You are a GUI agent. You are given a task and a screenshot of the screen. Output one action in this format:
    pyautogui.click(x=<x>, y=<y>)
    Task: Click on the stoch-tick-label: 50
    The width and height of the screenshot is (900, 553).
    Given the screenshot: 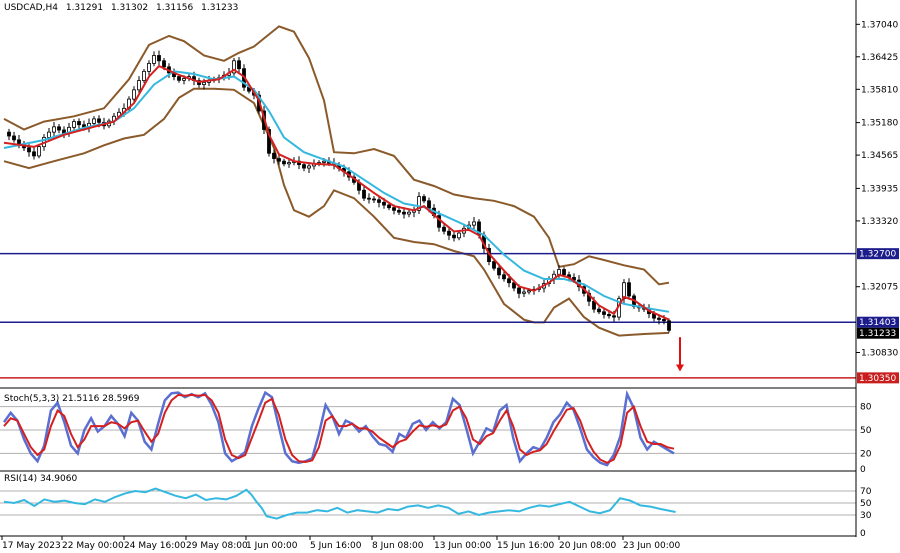 What is the action you would take?
    pyautogui.click(x=866, y=431)
    